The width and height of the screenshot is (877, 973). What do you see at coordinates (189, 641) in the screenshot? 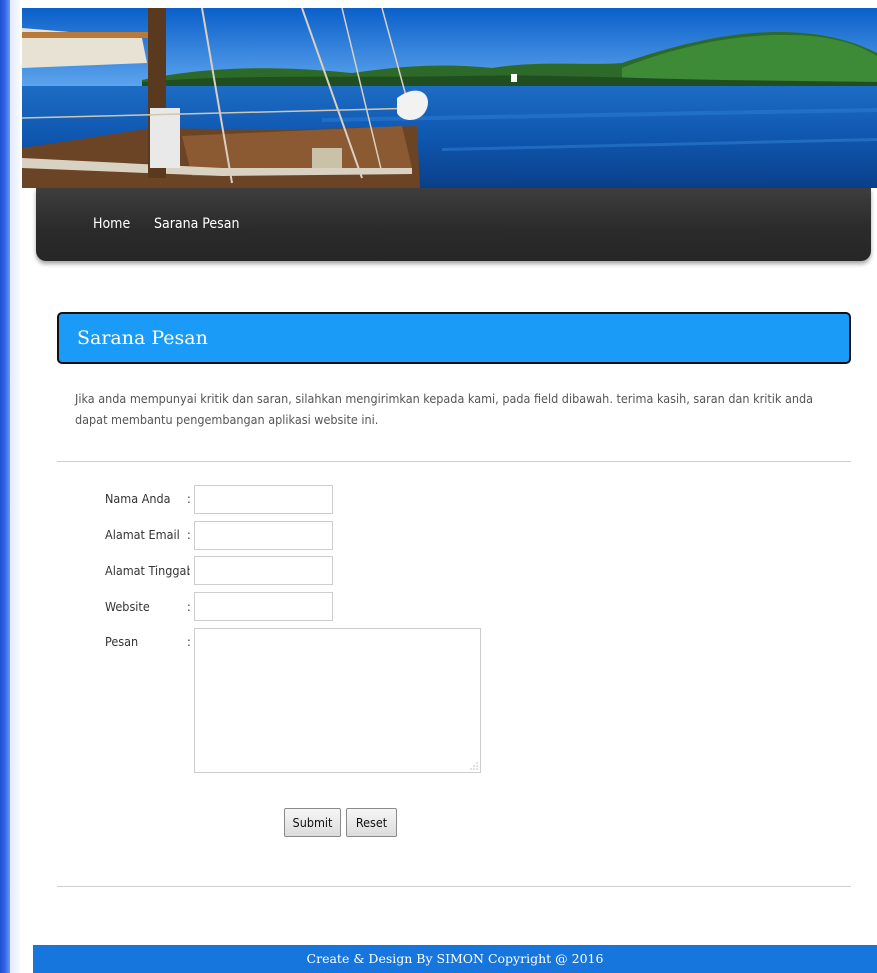
I see `pesan-colon: :` at bounding box center [189, 641].